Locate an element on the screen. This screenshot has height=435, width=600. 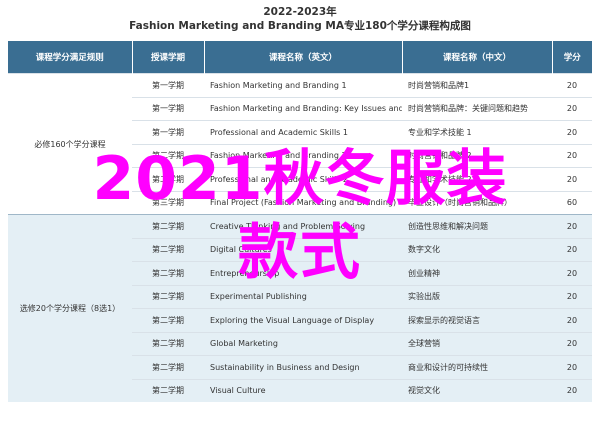
name-en-cell: Creative Thinking and Problem Solving is located at coordinates (303, 226).